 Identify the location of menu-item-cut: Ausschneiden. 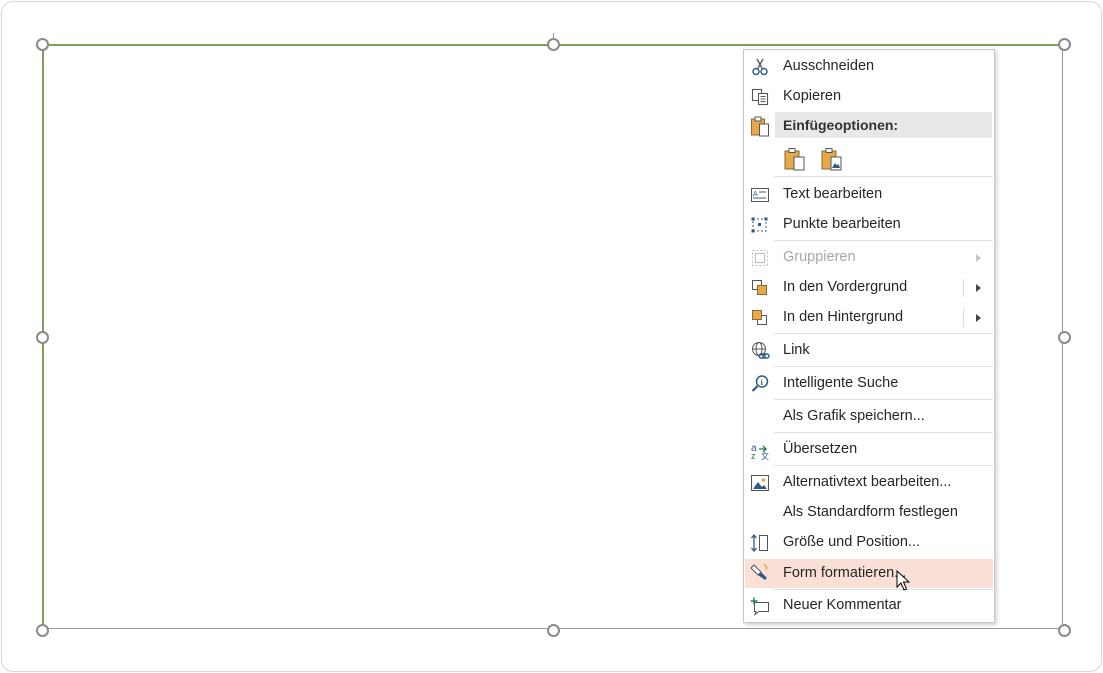
(869, 67).